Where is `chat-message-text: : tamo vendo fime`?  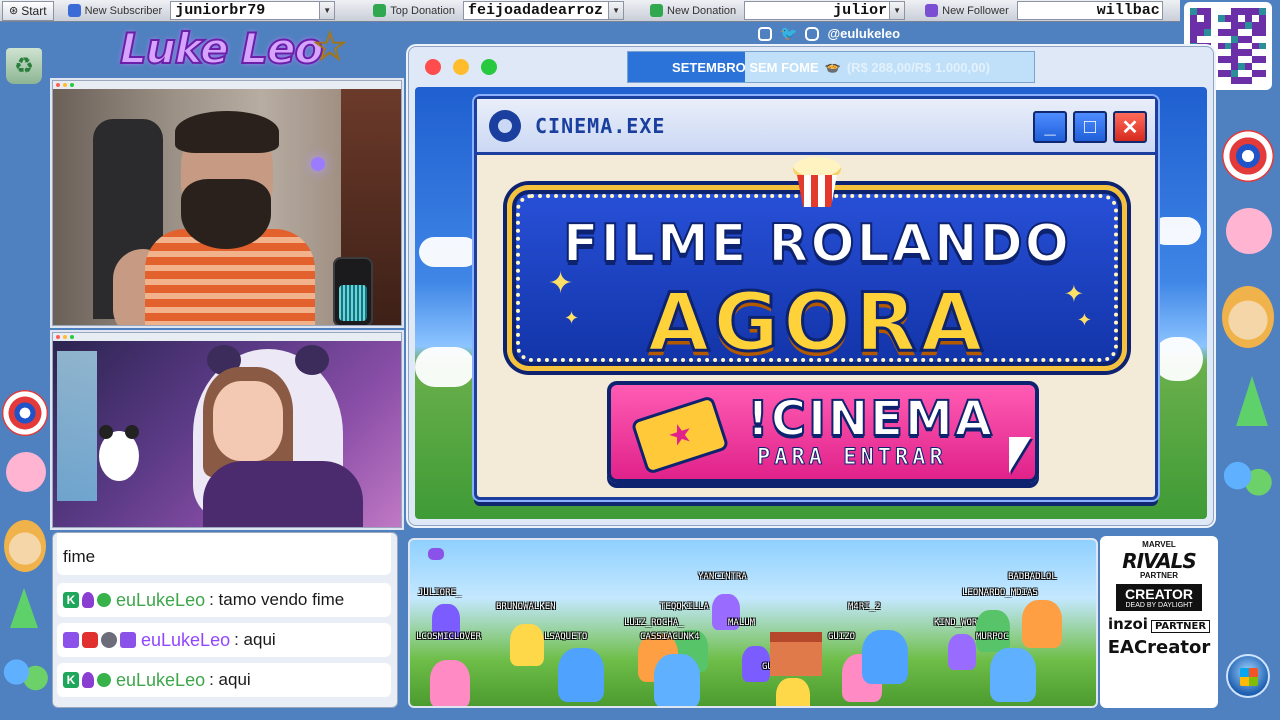
chat-message-text: : tamo vendo fime is located at coordinates (277, 599).